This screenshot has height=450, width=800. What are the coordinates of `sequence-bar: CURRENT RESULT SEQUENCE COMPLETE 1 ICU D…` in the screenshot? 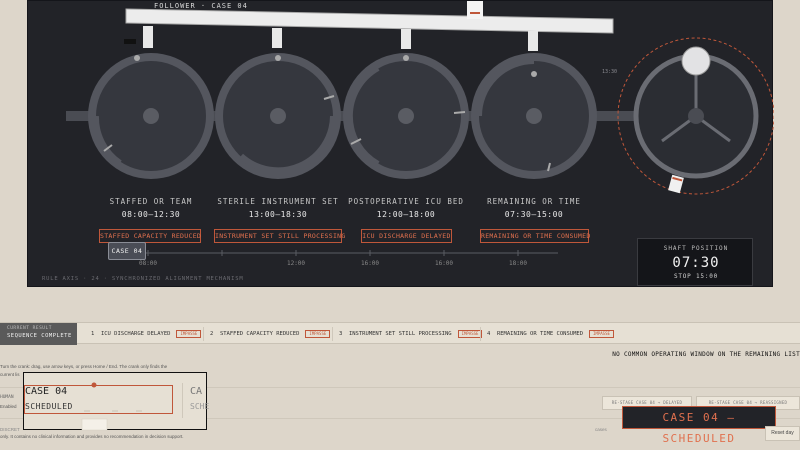 It's located at (400, 333).